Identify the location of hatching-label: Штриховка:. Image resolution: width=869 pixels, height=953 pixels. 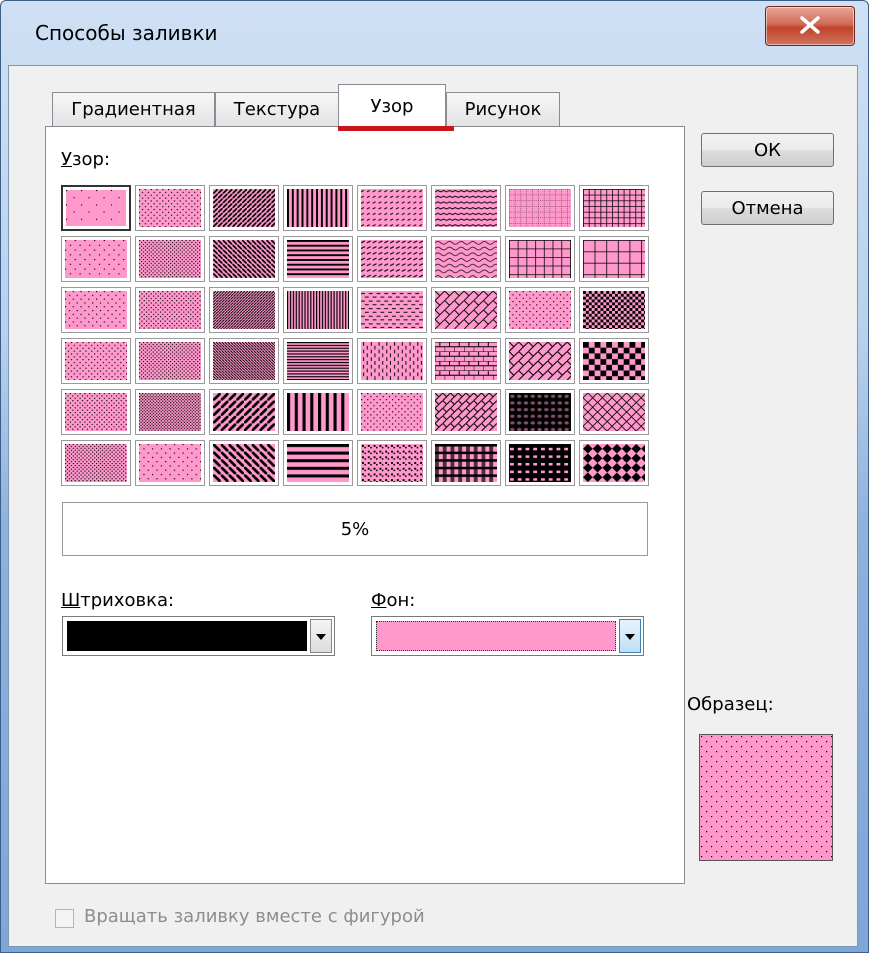
(118, 600).